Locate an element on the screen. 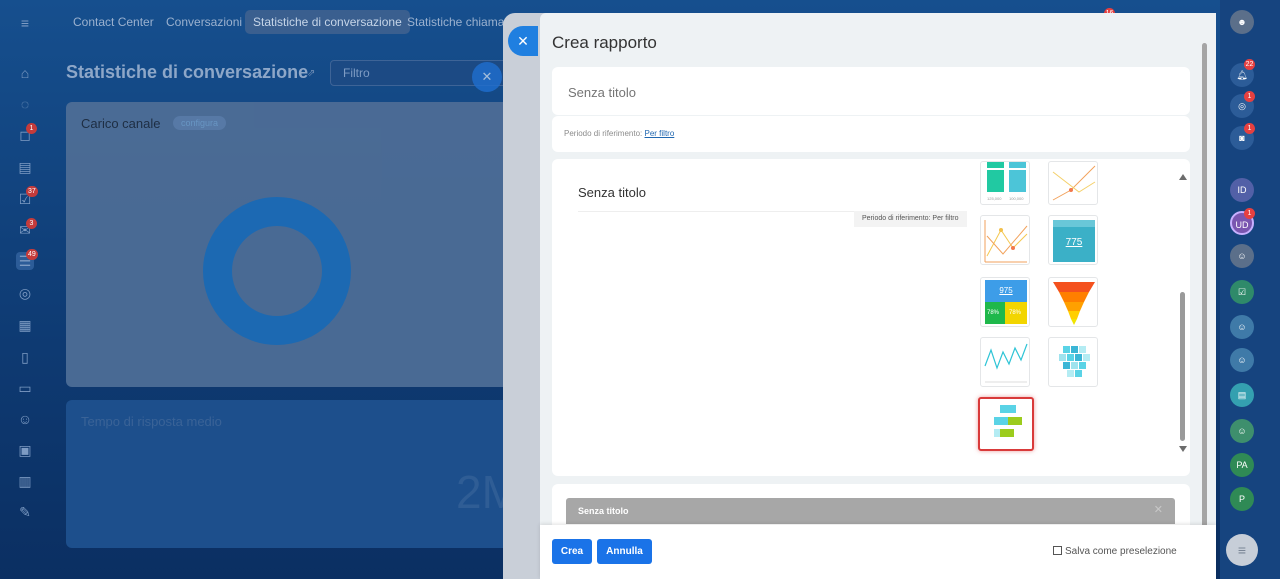 This screenshot has width=1280, height=579. notifications-badge: 22 is located at coordinates (1249, 64).